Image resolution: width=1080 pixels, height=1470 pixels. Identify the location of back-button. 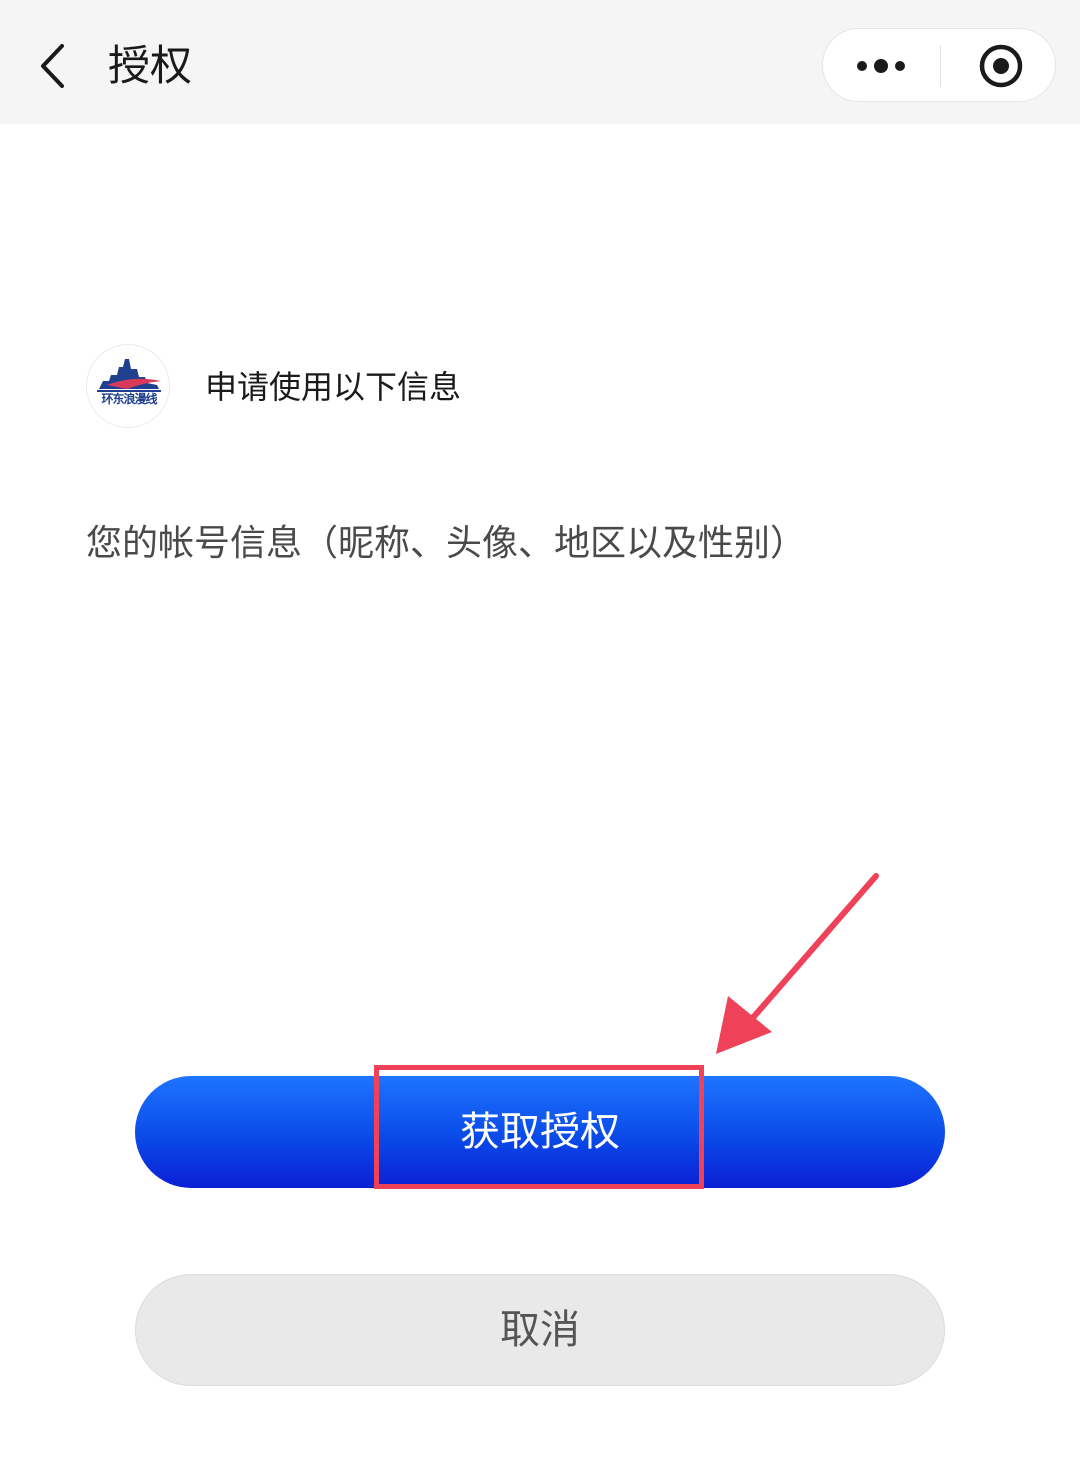
(56, 66).